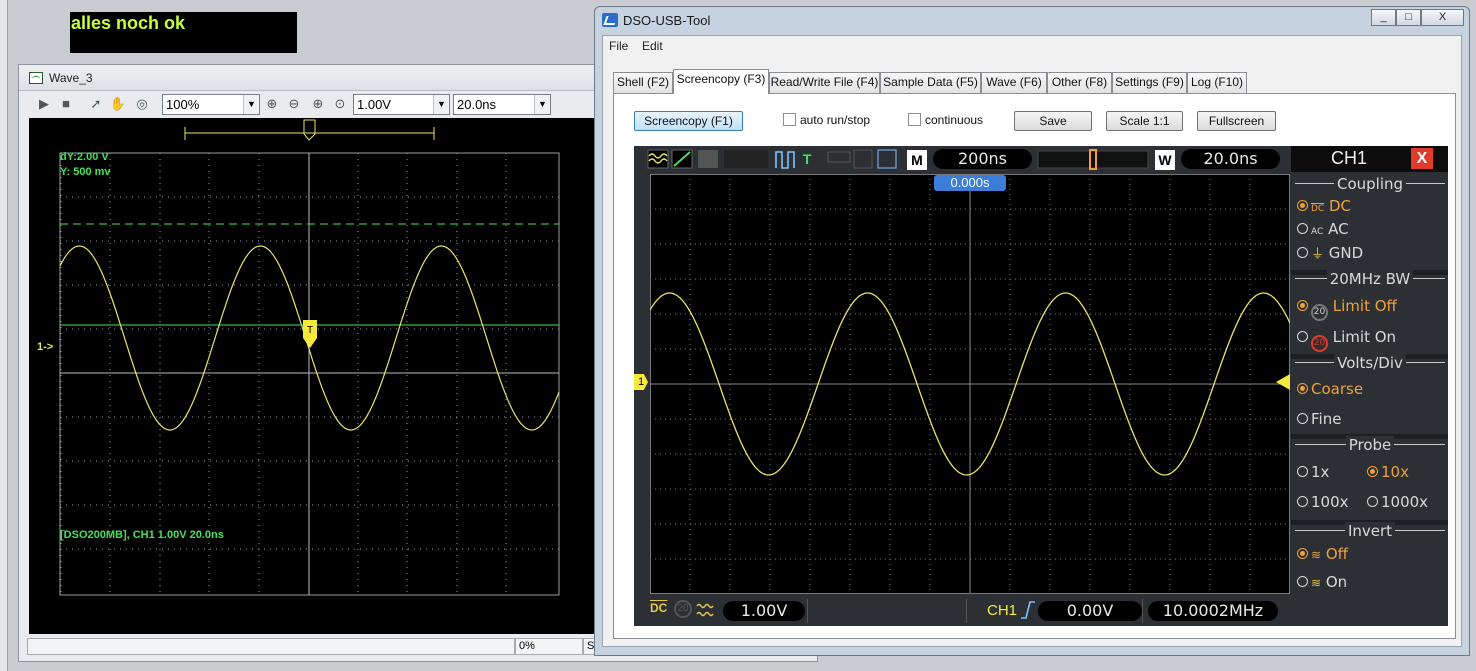 Image resolution: width=1476 pixels, height=671 pixels. What do you see at coordinates (641, 382) in the screenshot?
I see `channel-level-marker: 1` at bounding box center [641, 382].